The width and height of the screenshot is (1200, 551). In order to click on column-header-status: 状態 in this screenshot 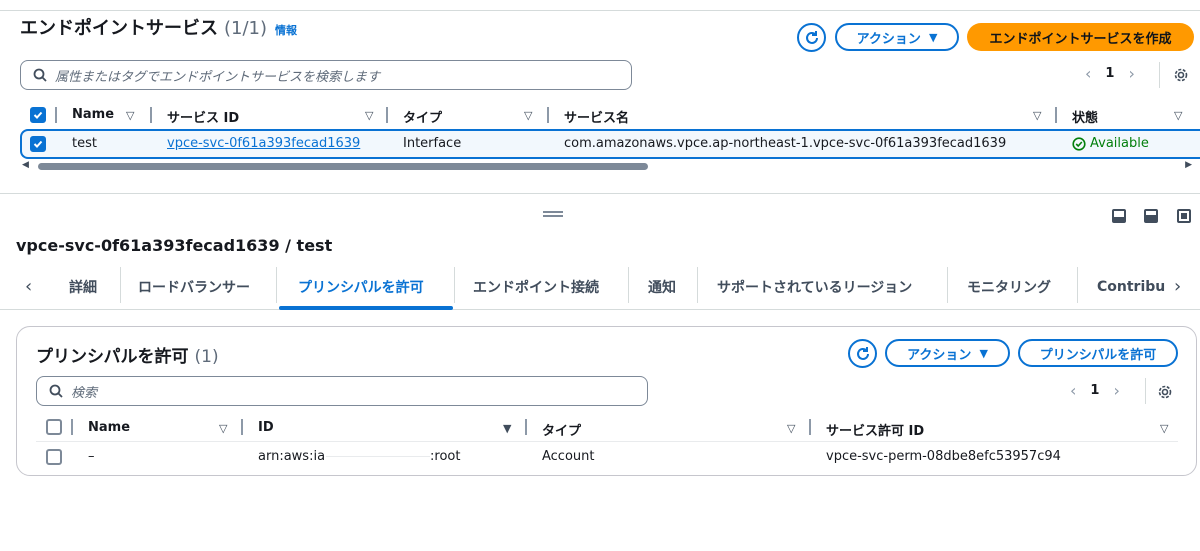, I will do `click(1085, 116)`.